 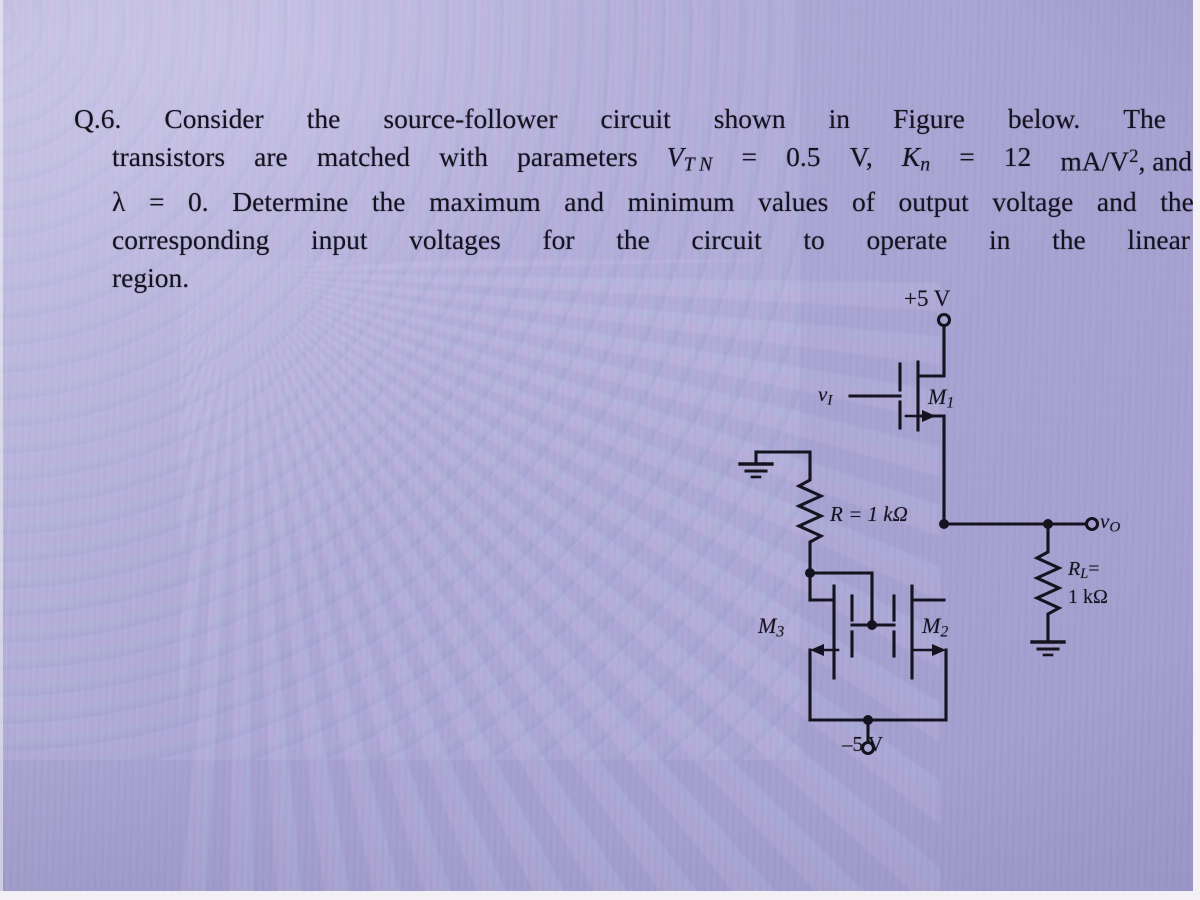 What do you see at coordinates (944, 320) in the screenshot?
I see `supply-positive-terminal-icon` at bounding box center [944, 320].